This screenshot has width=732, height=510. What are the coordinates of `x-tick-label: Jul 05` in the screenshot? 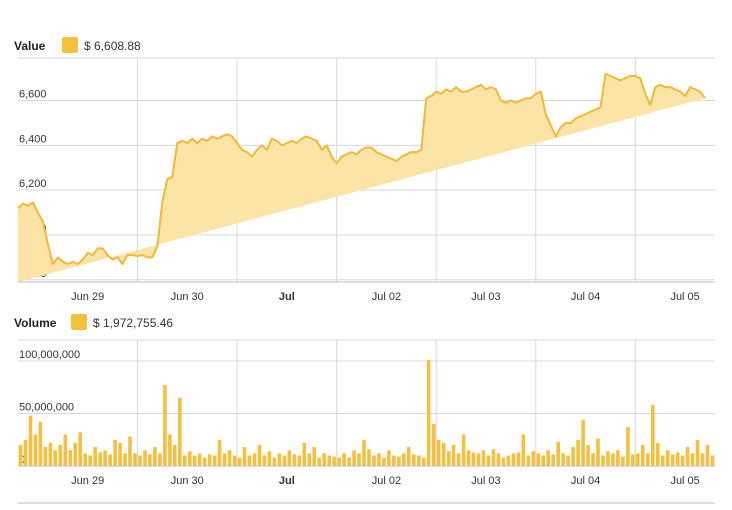 It's located at (684, 481).